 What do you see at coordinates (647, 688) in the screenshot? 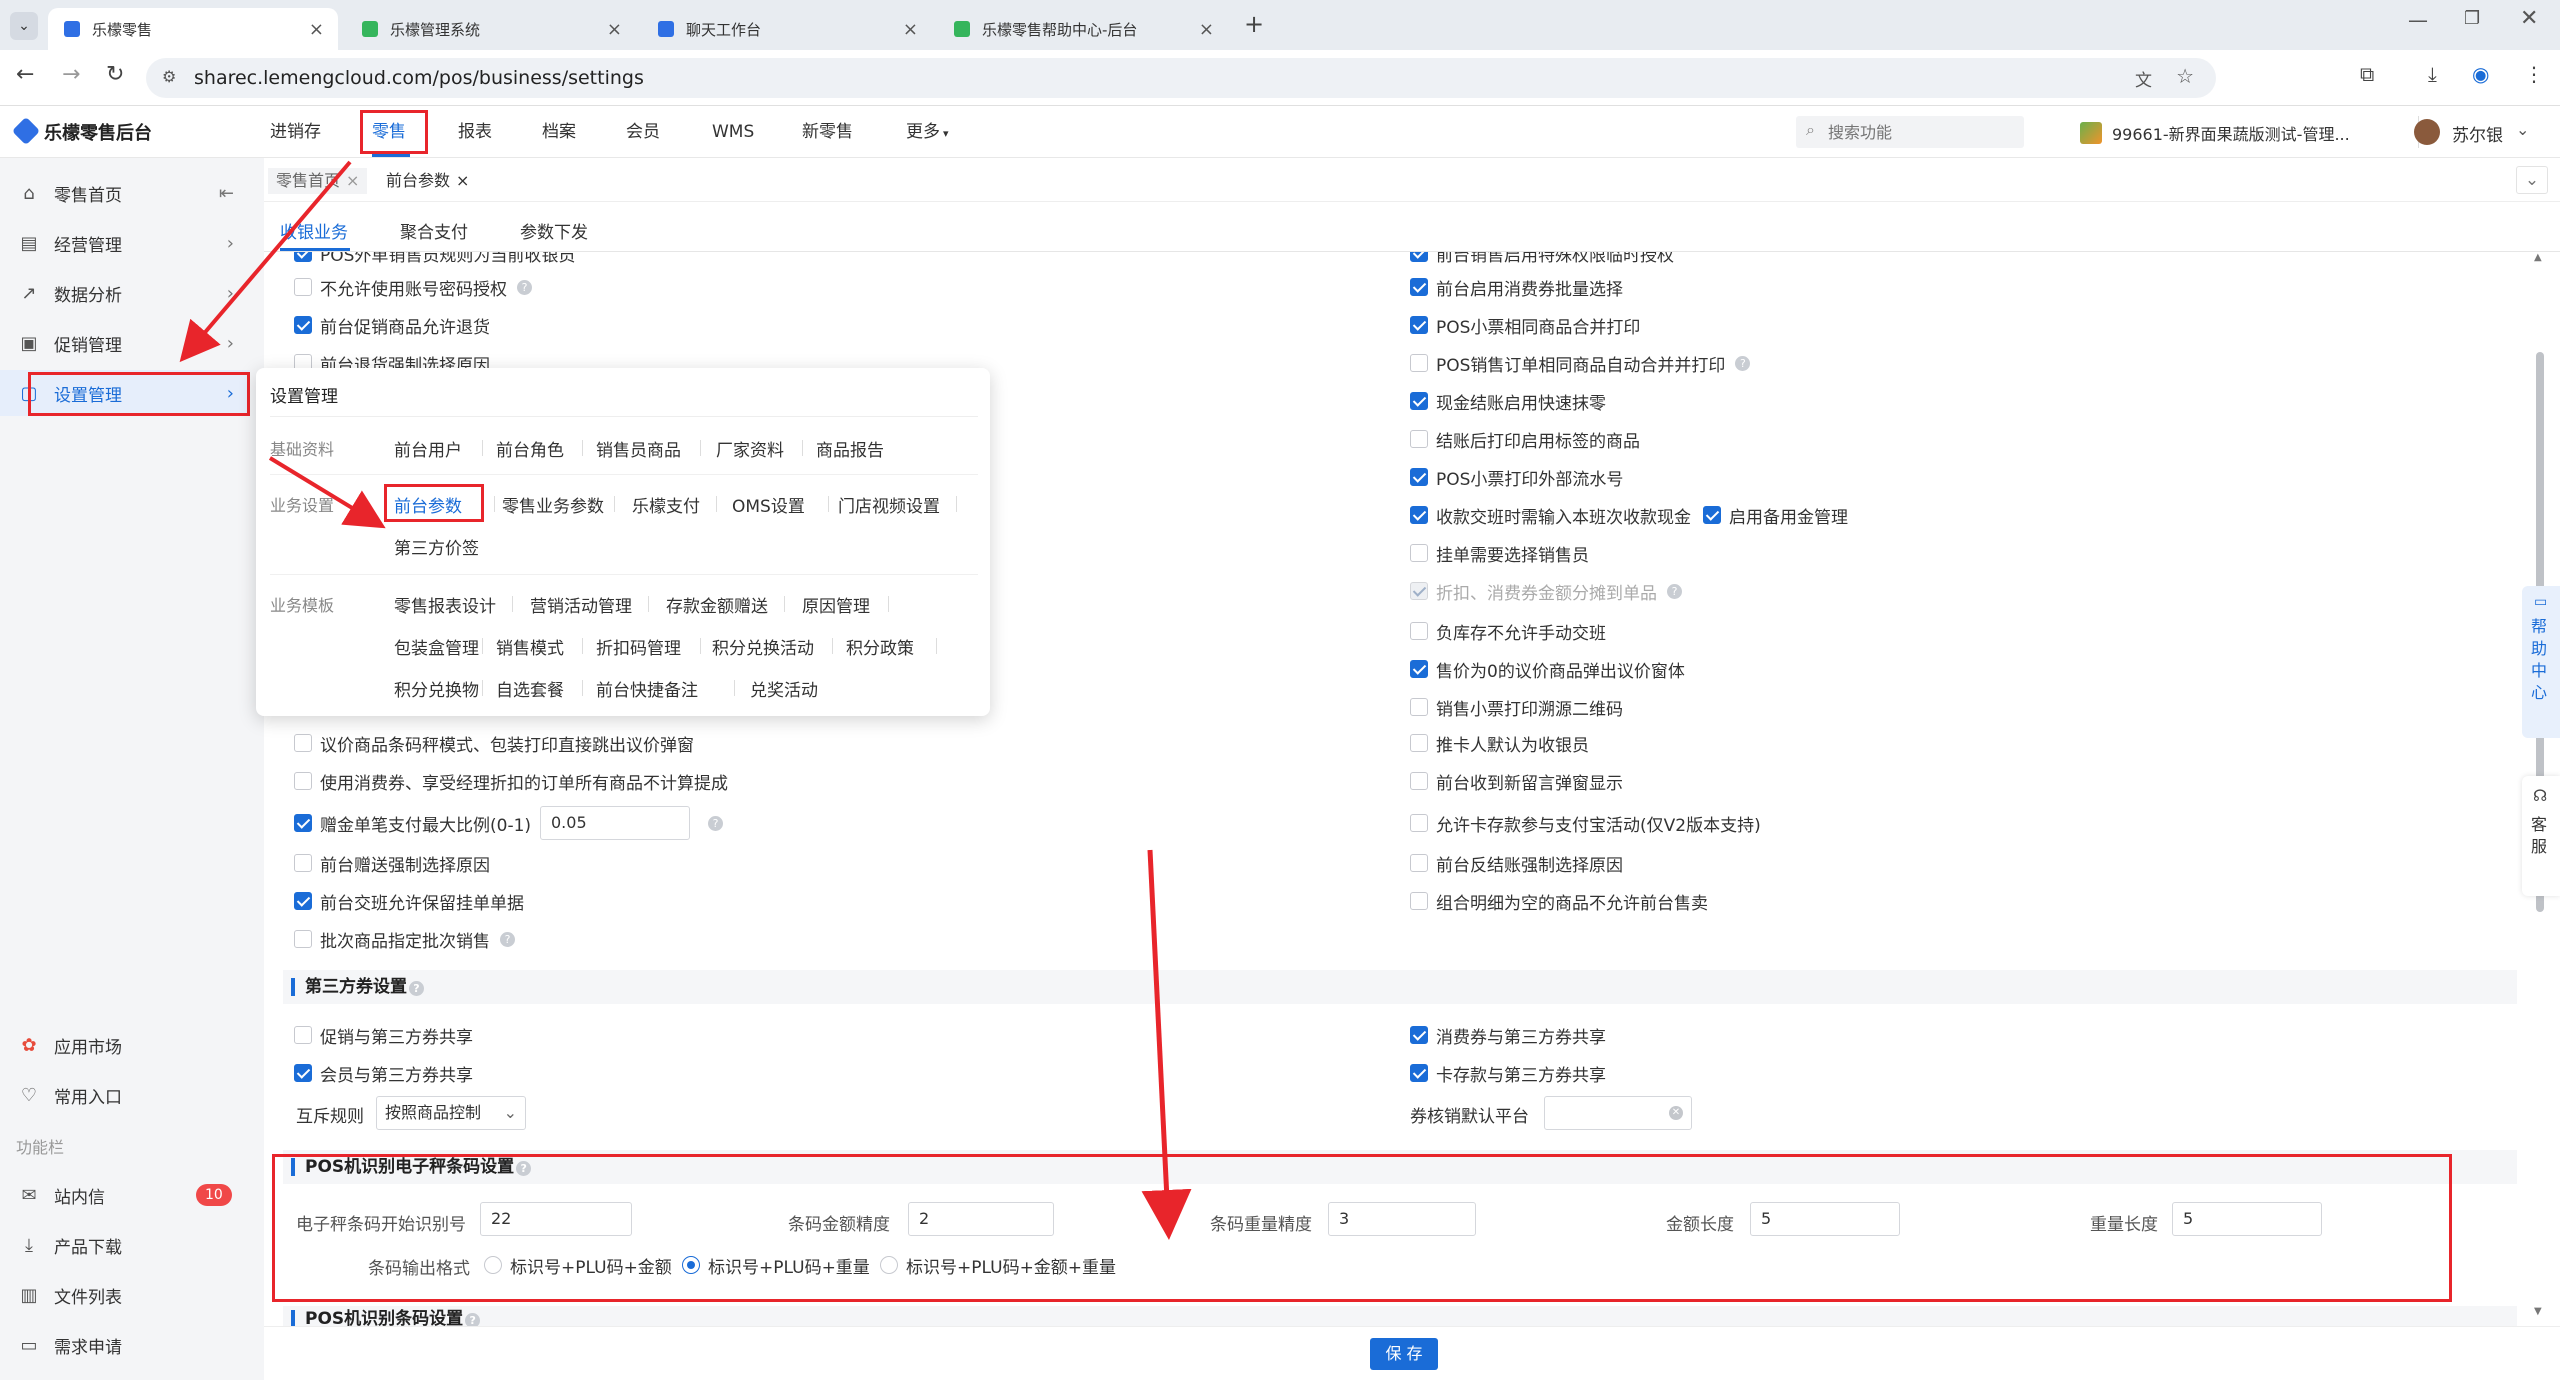
I see `menu-link-quick-notes: 前台快捷备注` at bounding box center [647, 688].